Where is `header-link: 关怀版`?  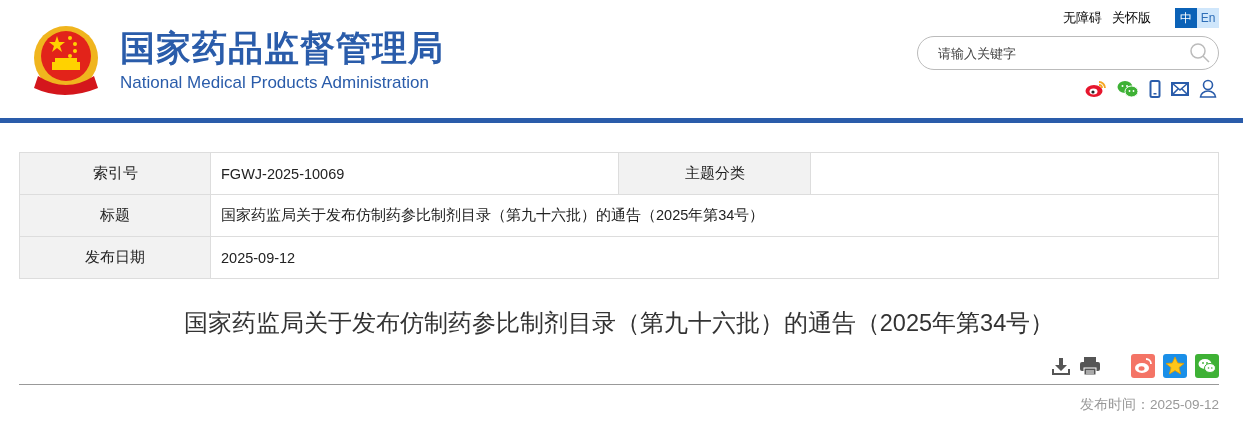 header-link: 关怀版 is located at coordinates (1131, 18).